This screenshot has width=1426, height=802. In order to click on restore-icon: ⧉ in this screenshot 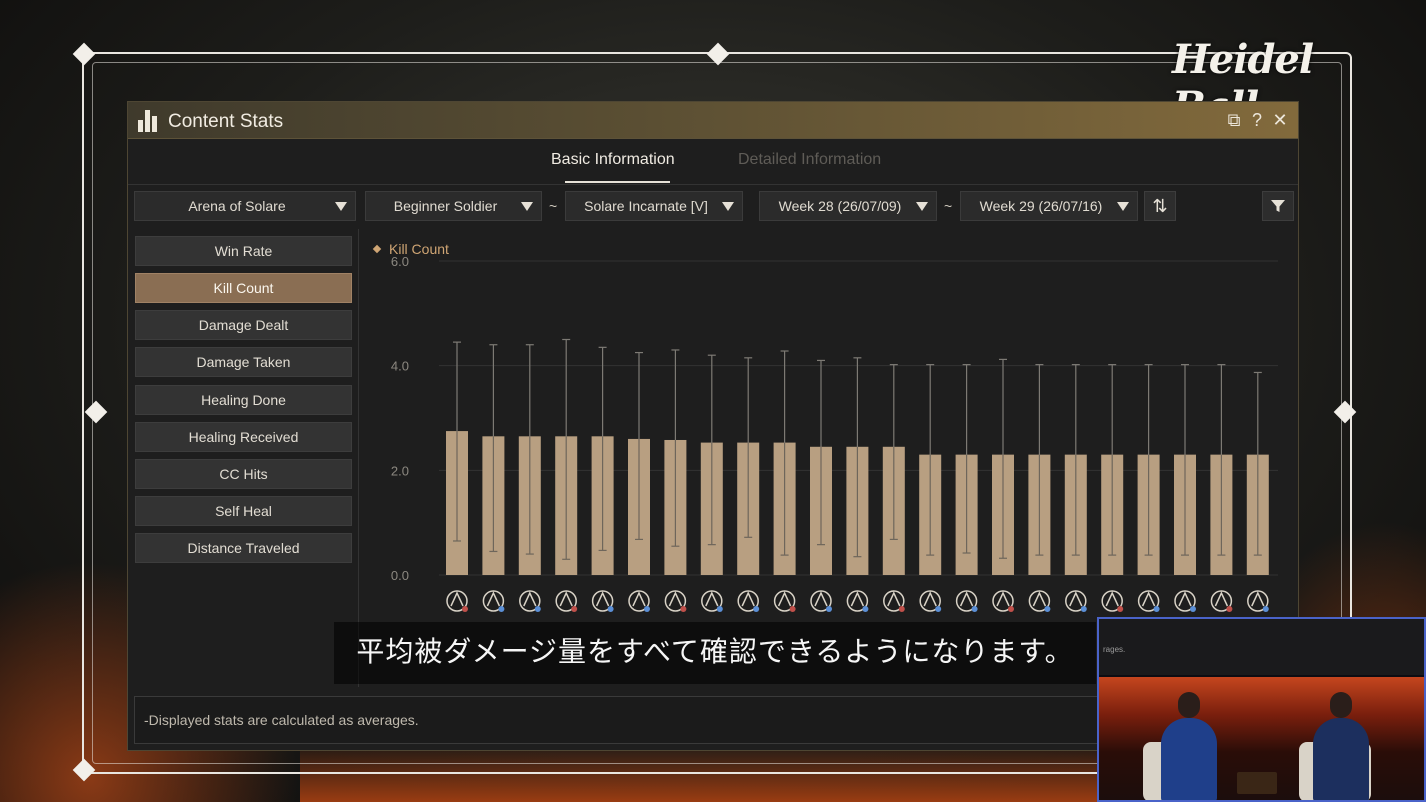, I will do `click(1234, 120)`.